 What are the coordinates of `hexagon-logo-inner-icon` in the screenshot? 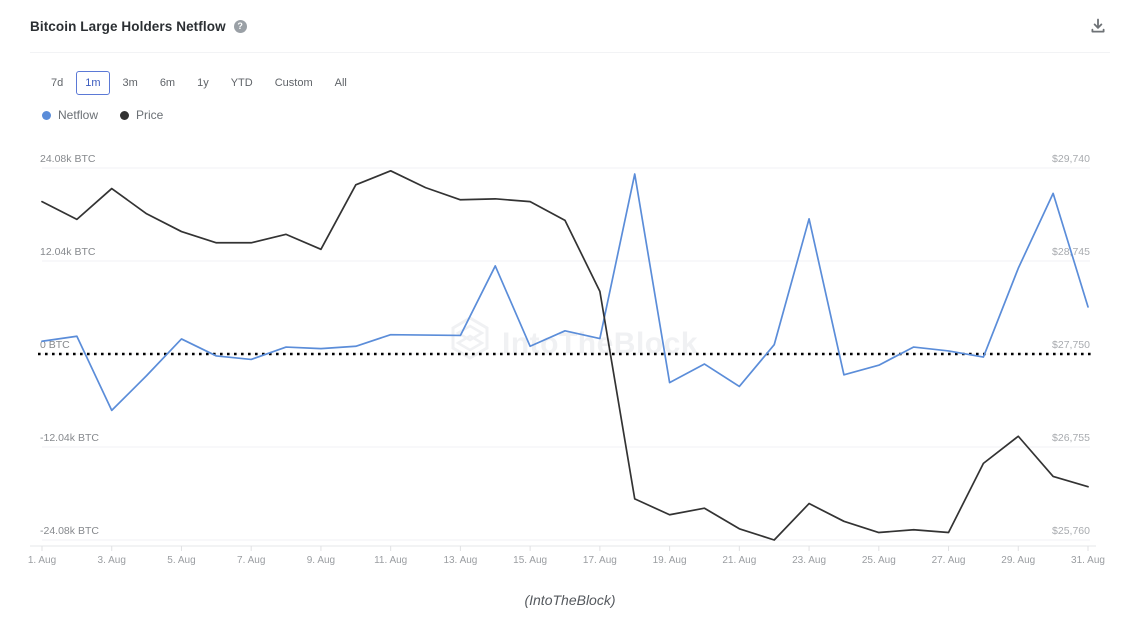 It's located at (470, 338).